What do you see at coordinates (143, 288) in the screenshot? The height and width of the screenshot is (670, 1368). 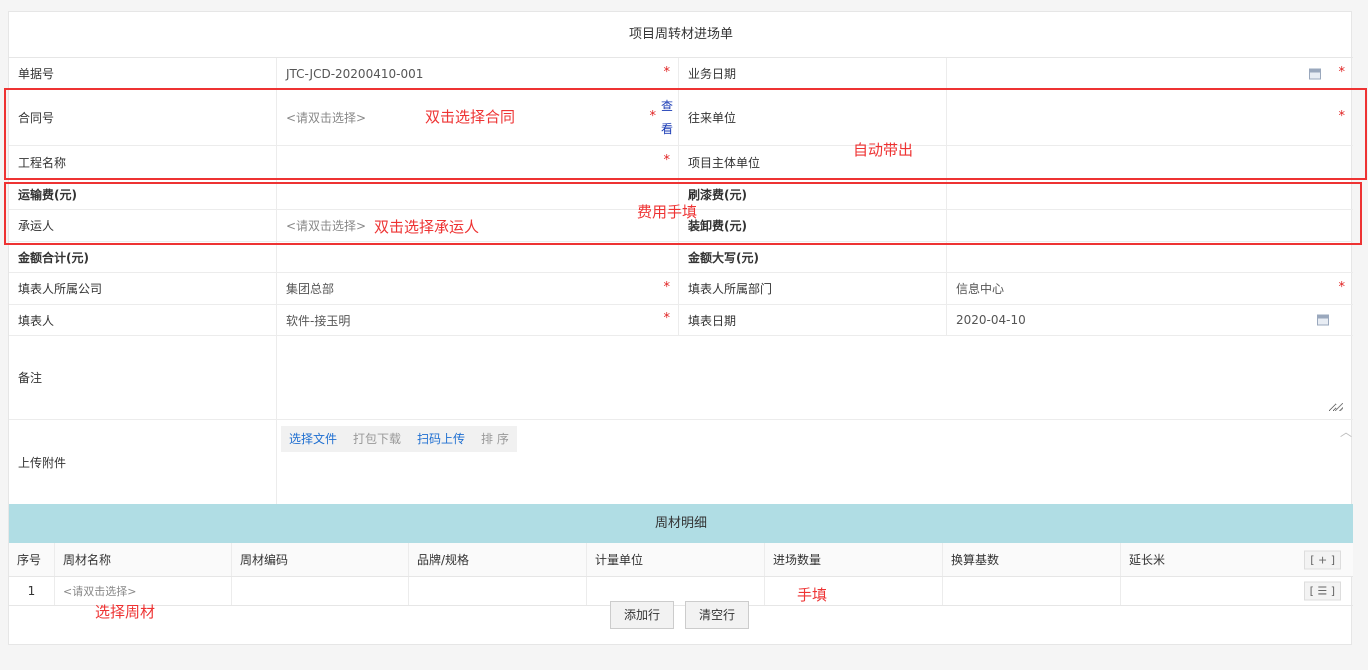 I see `company-label: 填表人所属公司` at bounding box center [143, 288].